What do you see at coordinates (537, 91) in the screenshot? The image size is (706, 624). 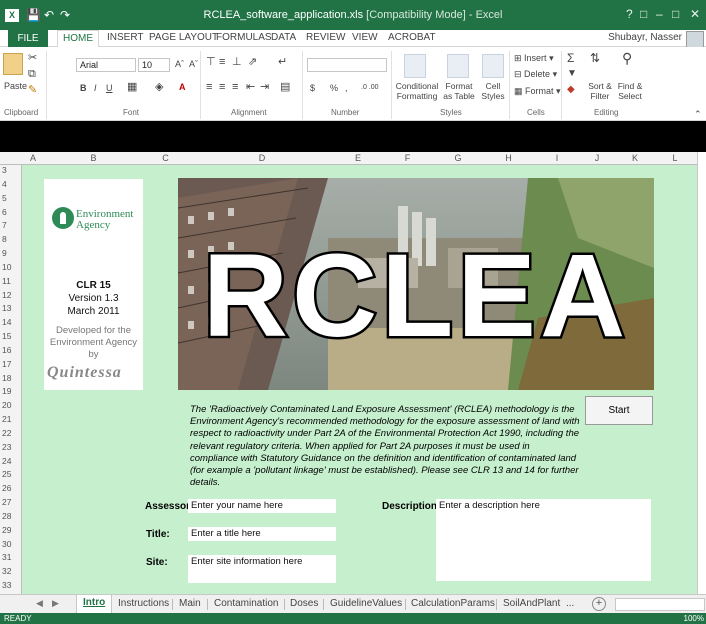 I see `format-cells-button: ▦ Format ▾` at bounding box center [537, 91].